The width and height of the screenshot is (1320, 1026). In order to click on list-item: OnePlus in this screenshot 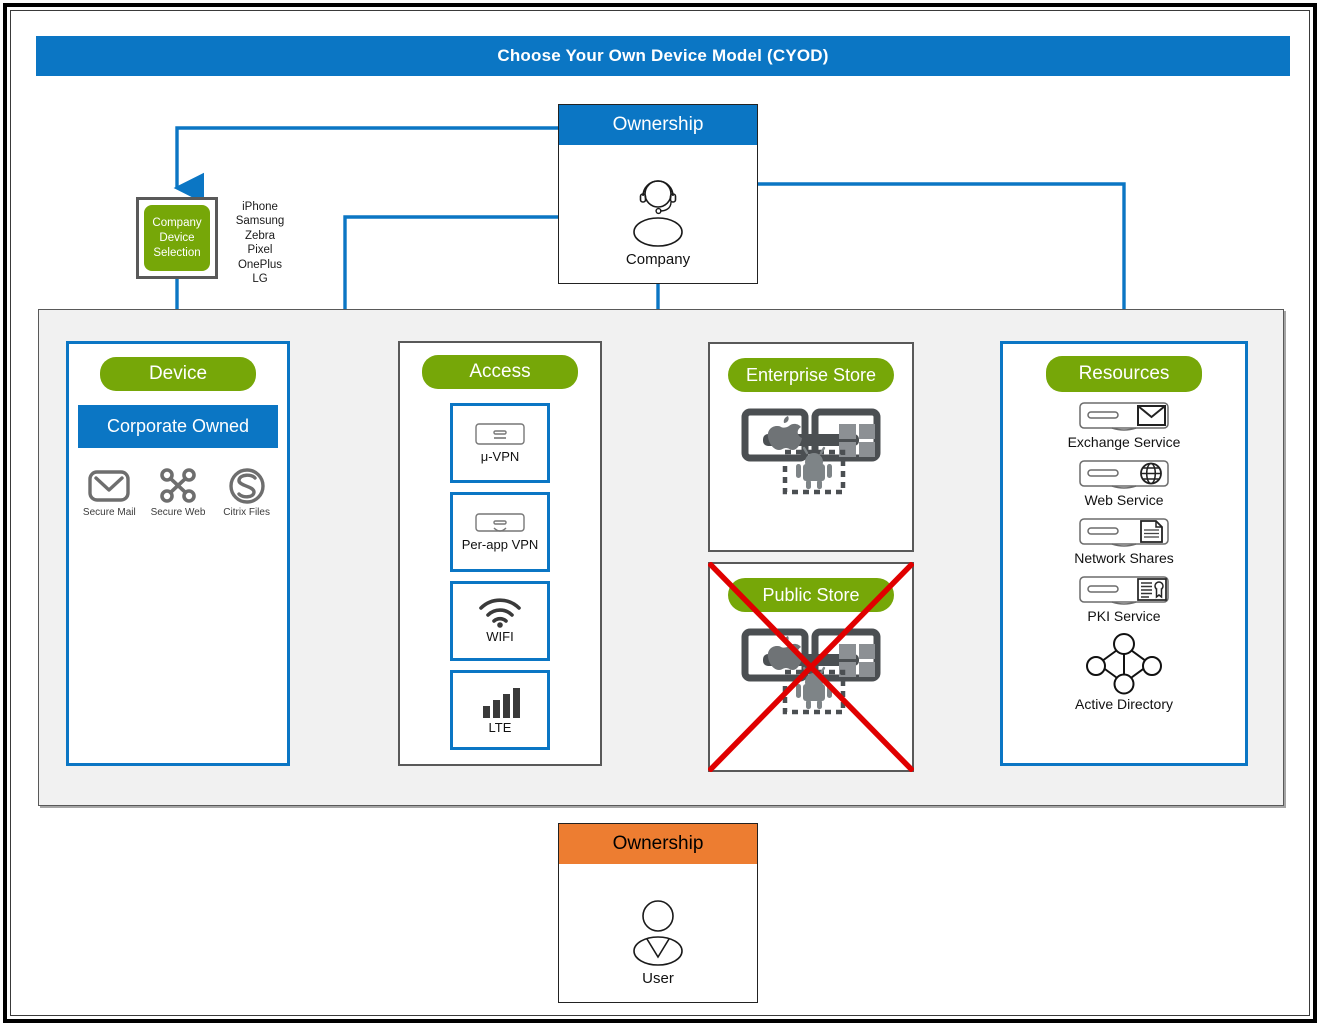, I will do `click(260, 264)`.